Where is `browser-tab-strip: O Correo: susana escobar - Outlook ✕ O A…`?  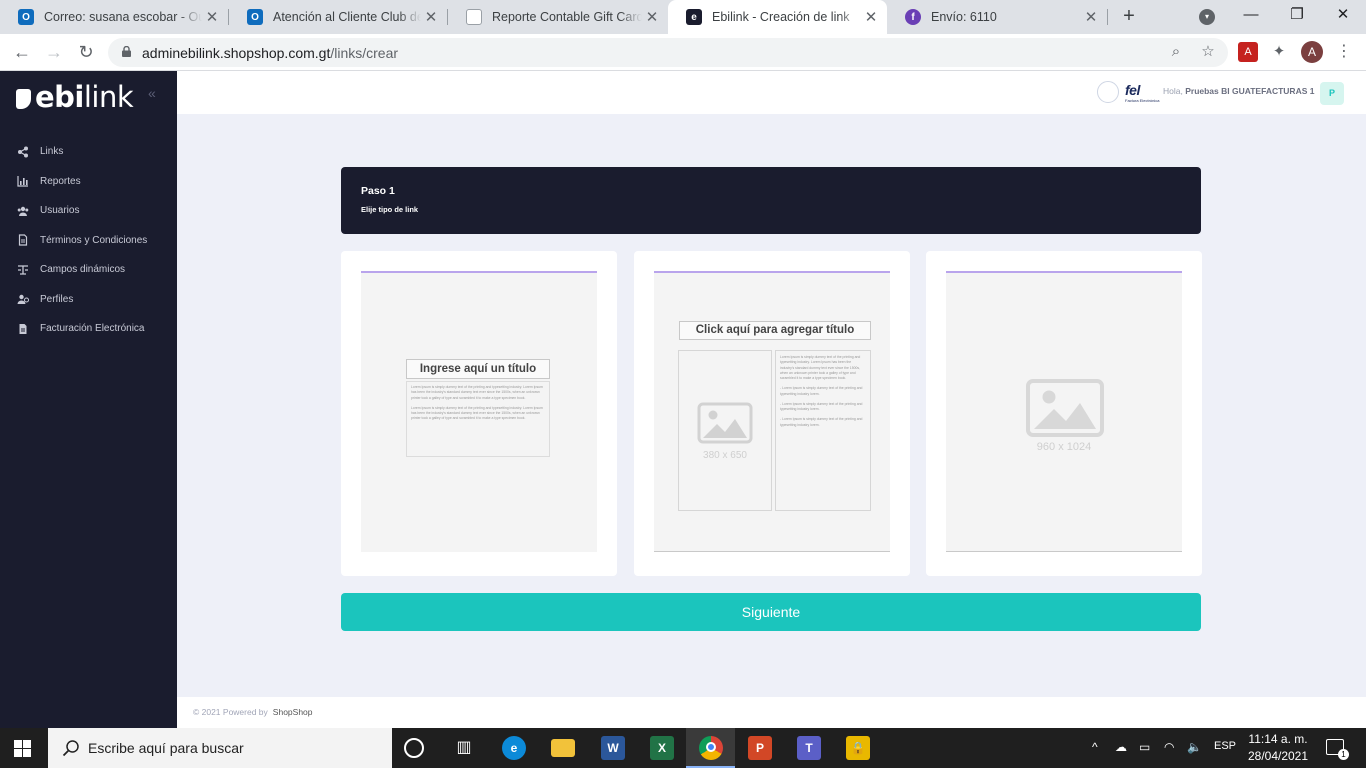
browser-tab-strip: O Correo: susana escobar - Outlook ✕ O A… is located at coordinates (683, 17).